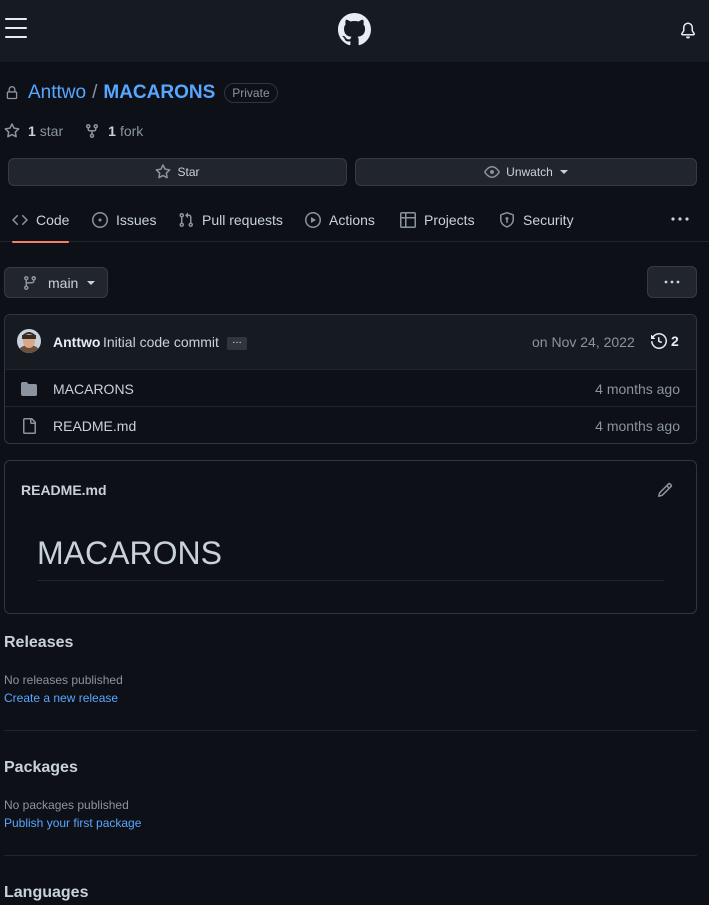 The image size is (709, 905). What do you see at coordinates (675, 341) in the screenshot?
I see `commit-count: 2` at bounding box center [675, 341].